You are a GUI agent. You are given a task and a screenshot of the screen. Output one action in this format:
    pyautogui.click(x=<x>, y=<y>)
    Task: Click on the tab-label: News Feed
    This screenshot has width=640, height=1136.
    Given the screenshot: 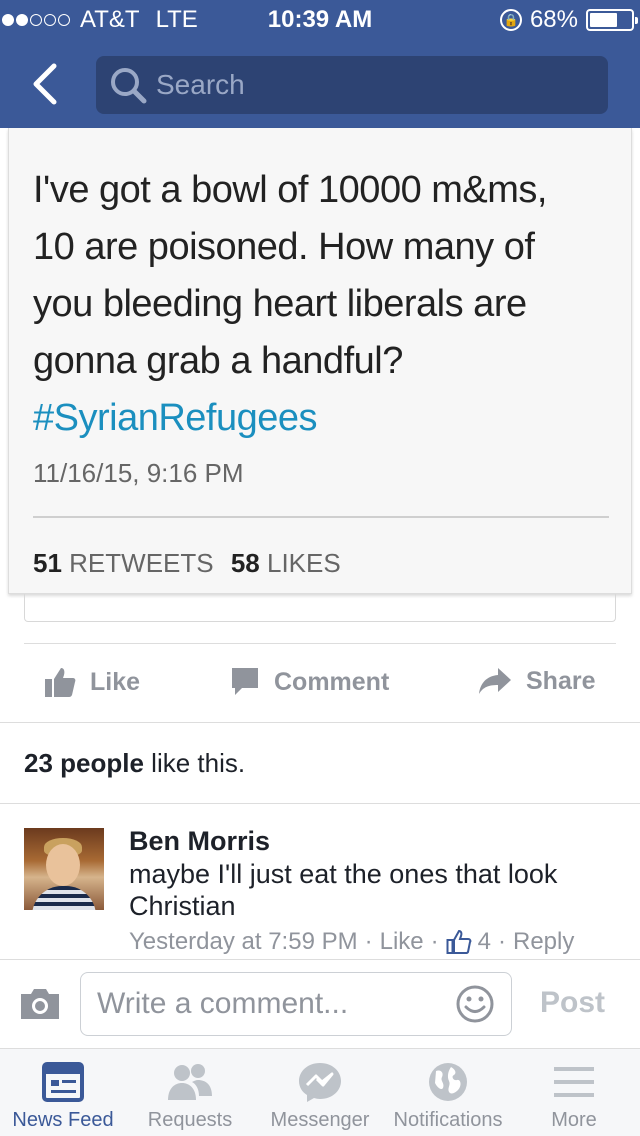 What is the action you would take?
    pyautogui.click(x=63, y=1120)
    